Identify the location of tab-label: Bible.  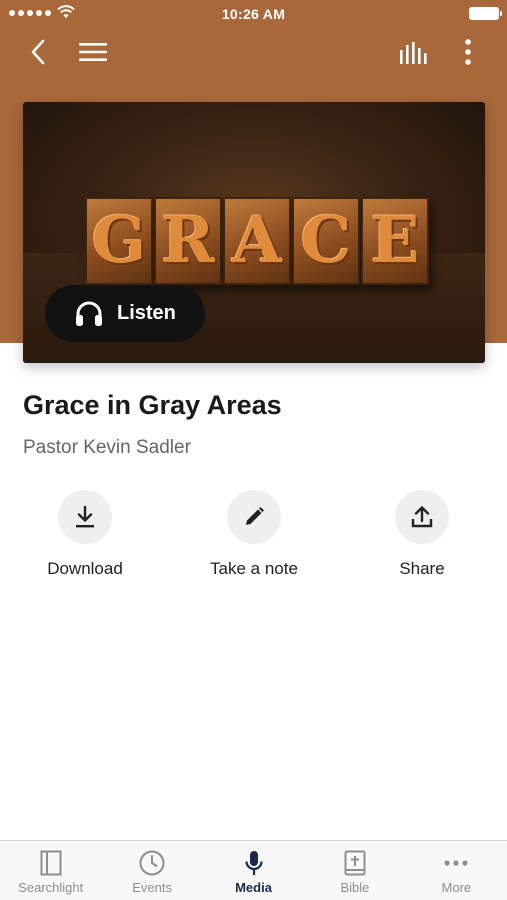
(355, 887).